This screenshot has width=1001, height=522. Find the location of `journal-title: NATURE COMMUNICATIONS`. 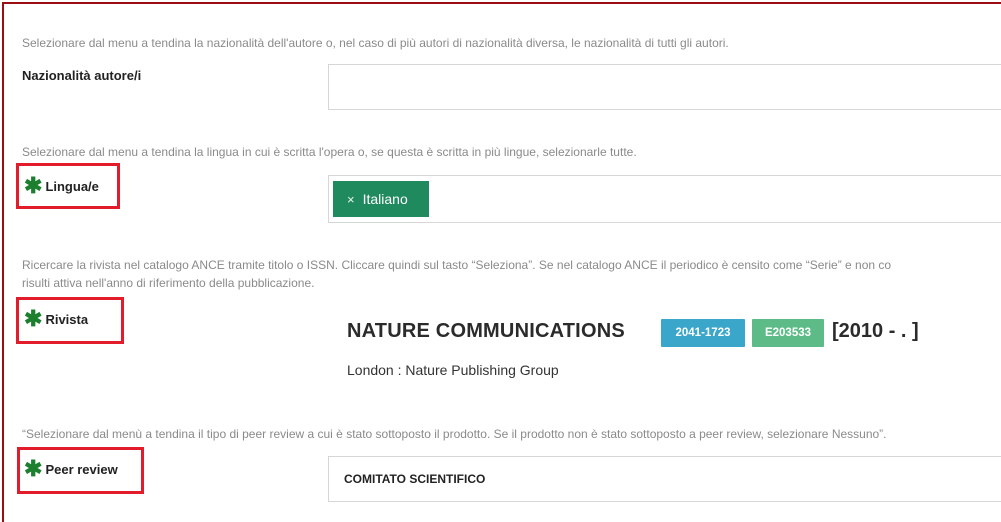

journal-title: NATURE COMMUNICATIONS is located at coordinates (486, 331).